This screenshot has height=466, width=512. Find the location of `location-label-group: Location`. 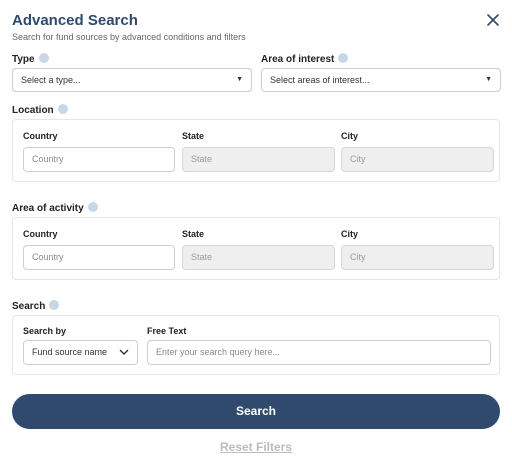

location-label-group: Location is located at coordinates (40, 110).